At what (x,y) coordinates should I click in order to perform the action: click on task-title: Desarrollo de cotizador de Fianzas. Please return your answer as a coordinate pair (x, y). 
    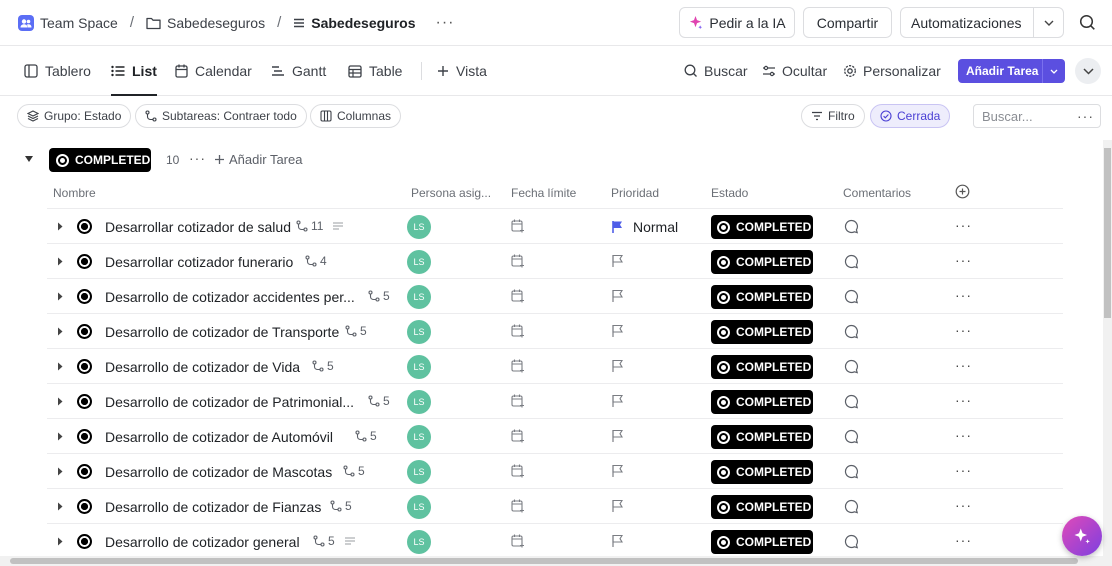
    Looking at the image, I should click on (213, 507).